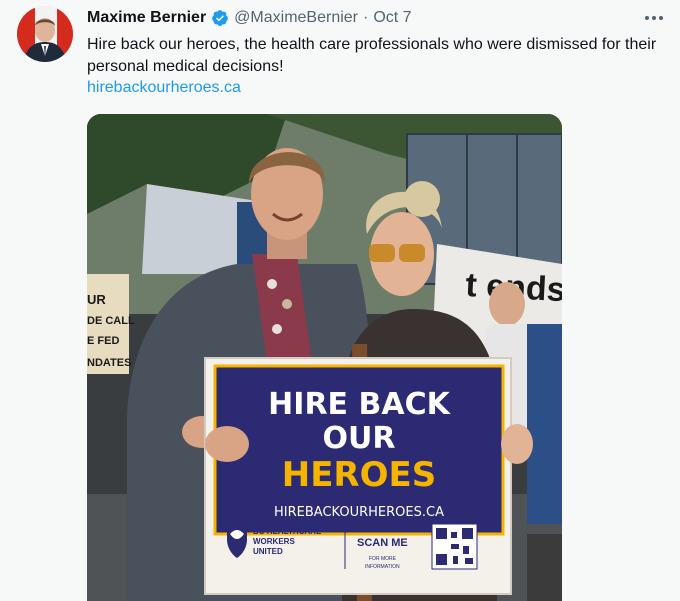 This screenshot has height=601, width=680. What do you see at coordinates (45, 34) in the screenshot?
I see `avatar` at bounding box center [45, 34].